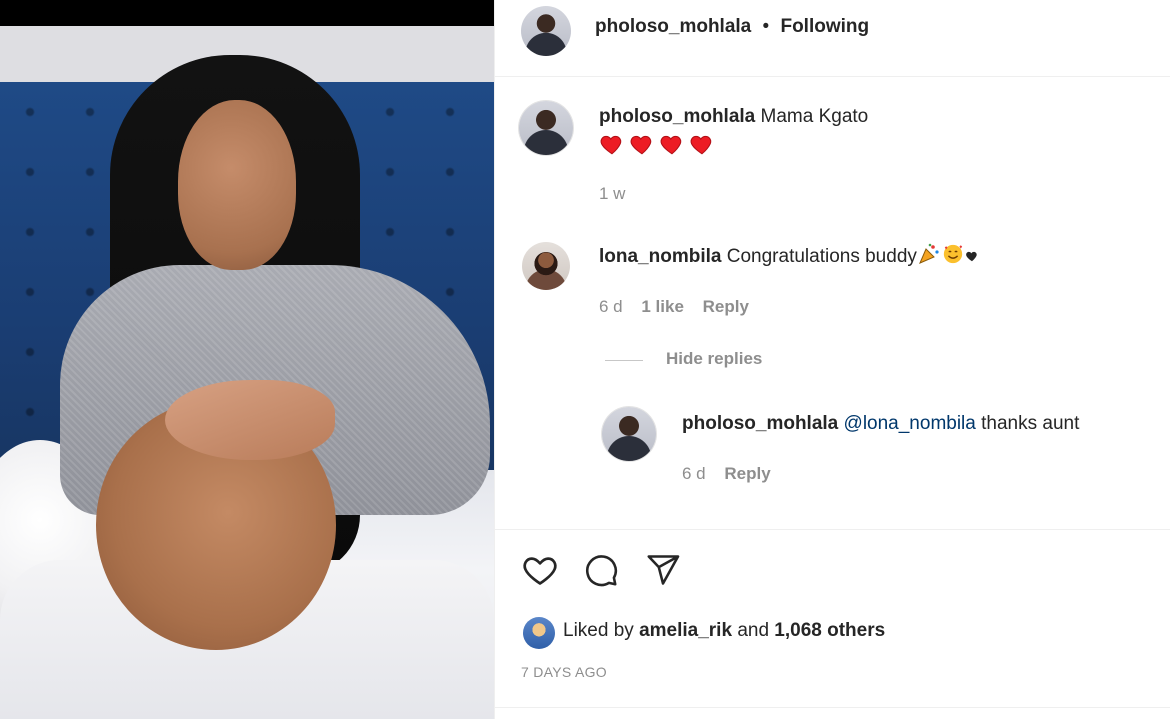 The width and height of the screenshot is (1170, 719). What do you see at coordinates (694, 473) in the screenshot?
I see `reply-time: 6 d` at bounding box center [694, 473].